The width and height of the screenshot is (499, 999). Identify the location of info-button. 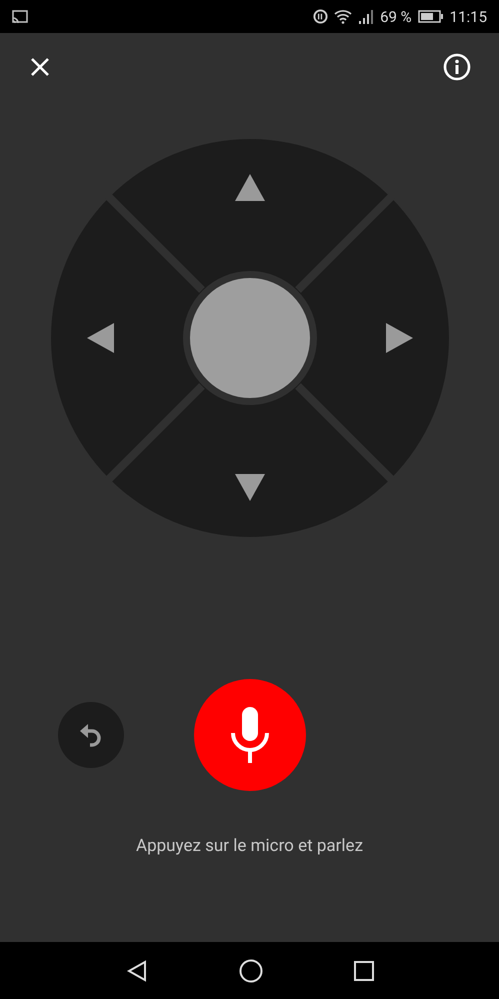
(457, 66).